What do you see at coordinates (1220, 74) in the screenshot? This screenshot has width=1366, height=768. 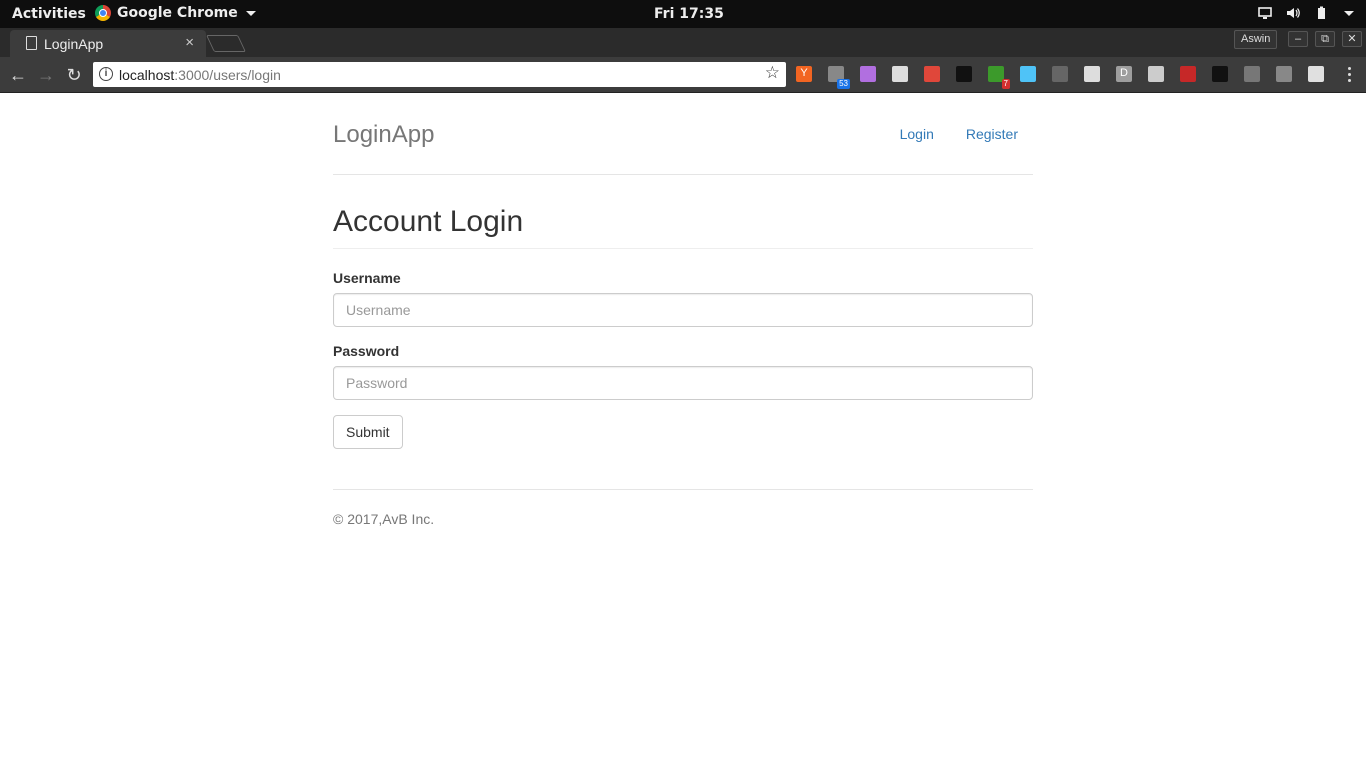 I see `magnifier-ext-icon` at bounding box center [1220, 74].